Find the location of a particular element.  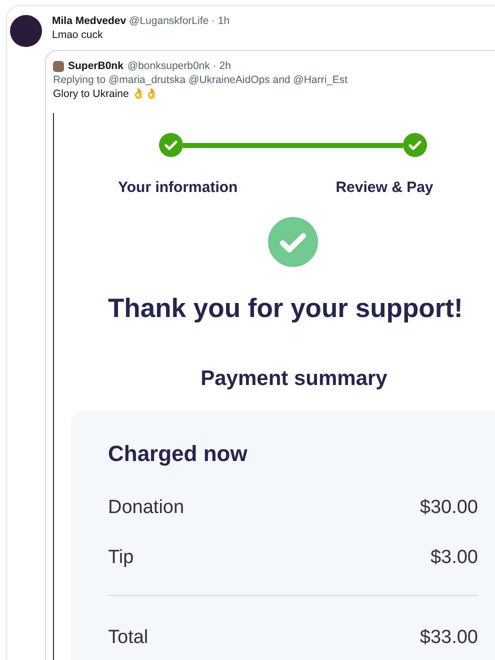

replying-to: Replying to @maria_drutska @UkraineAidOps and @Harri_Est is located at coordinates (201, 80).